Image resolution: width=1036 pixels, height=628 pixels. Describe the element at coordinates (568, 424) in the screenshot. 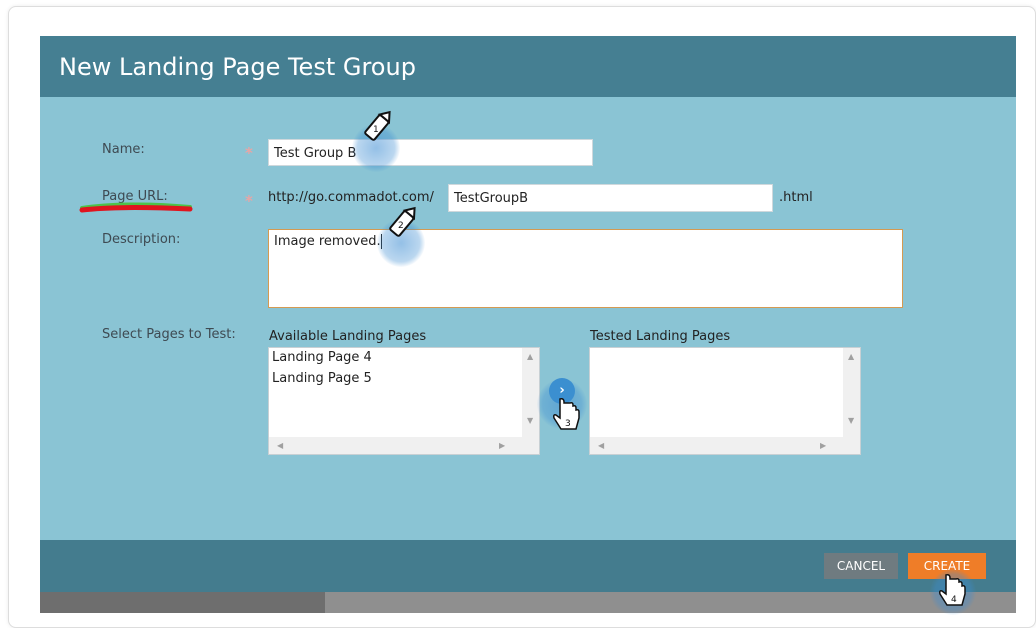

I see `step-3-label: 3` at that location.